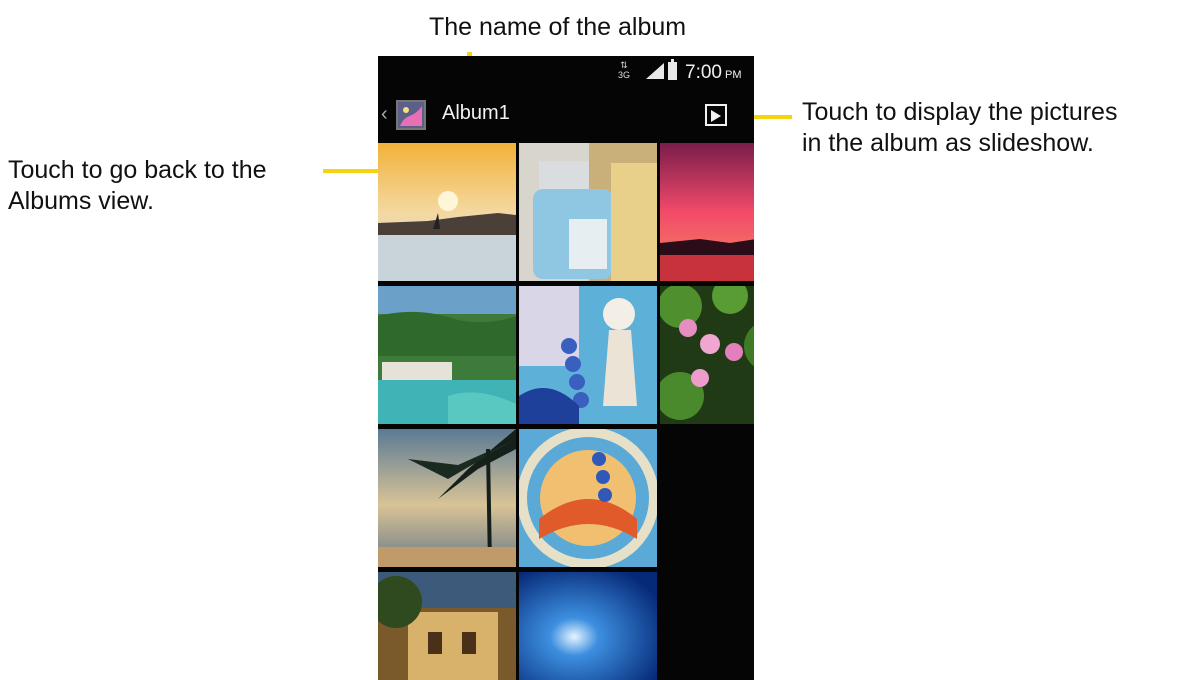 The width and height of the screenshot is (1177, 680). I want to click on photo-thumbnail-red-sunset, so click(707, 212).